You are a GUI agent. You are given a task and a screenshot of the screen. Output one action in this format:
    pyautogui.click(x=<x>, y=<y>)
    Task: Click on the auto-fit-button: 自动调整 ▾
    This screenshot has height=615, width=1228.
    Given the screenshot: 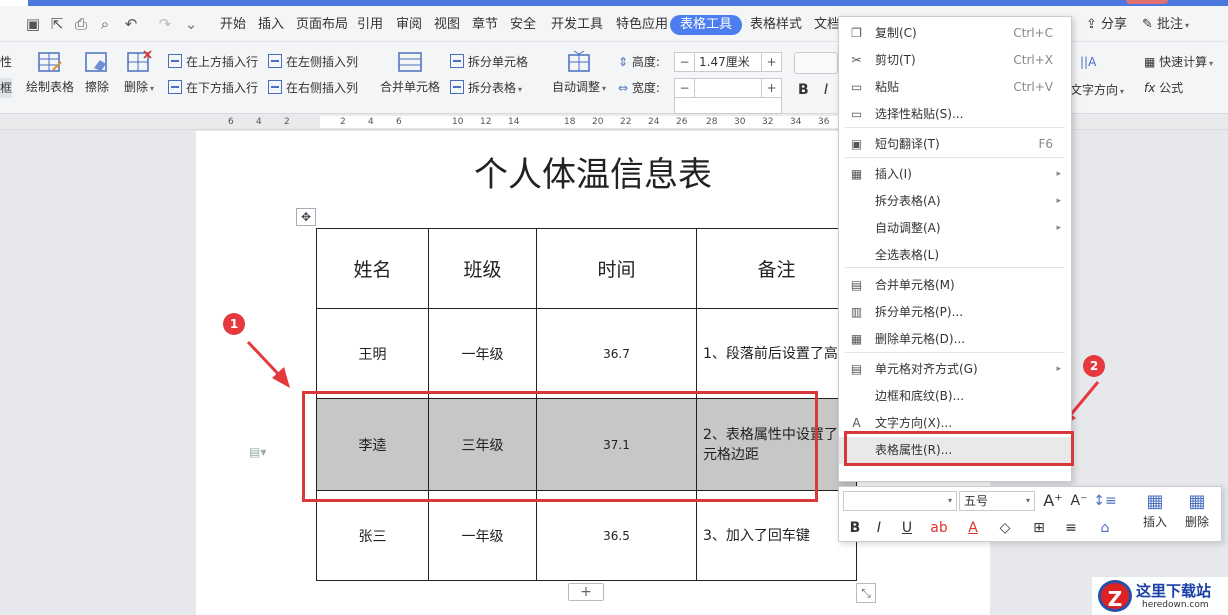 What is the action you would take?
    pyautogui.click(x=579, y=72)
    